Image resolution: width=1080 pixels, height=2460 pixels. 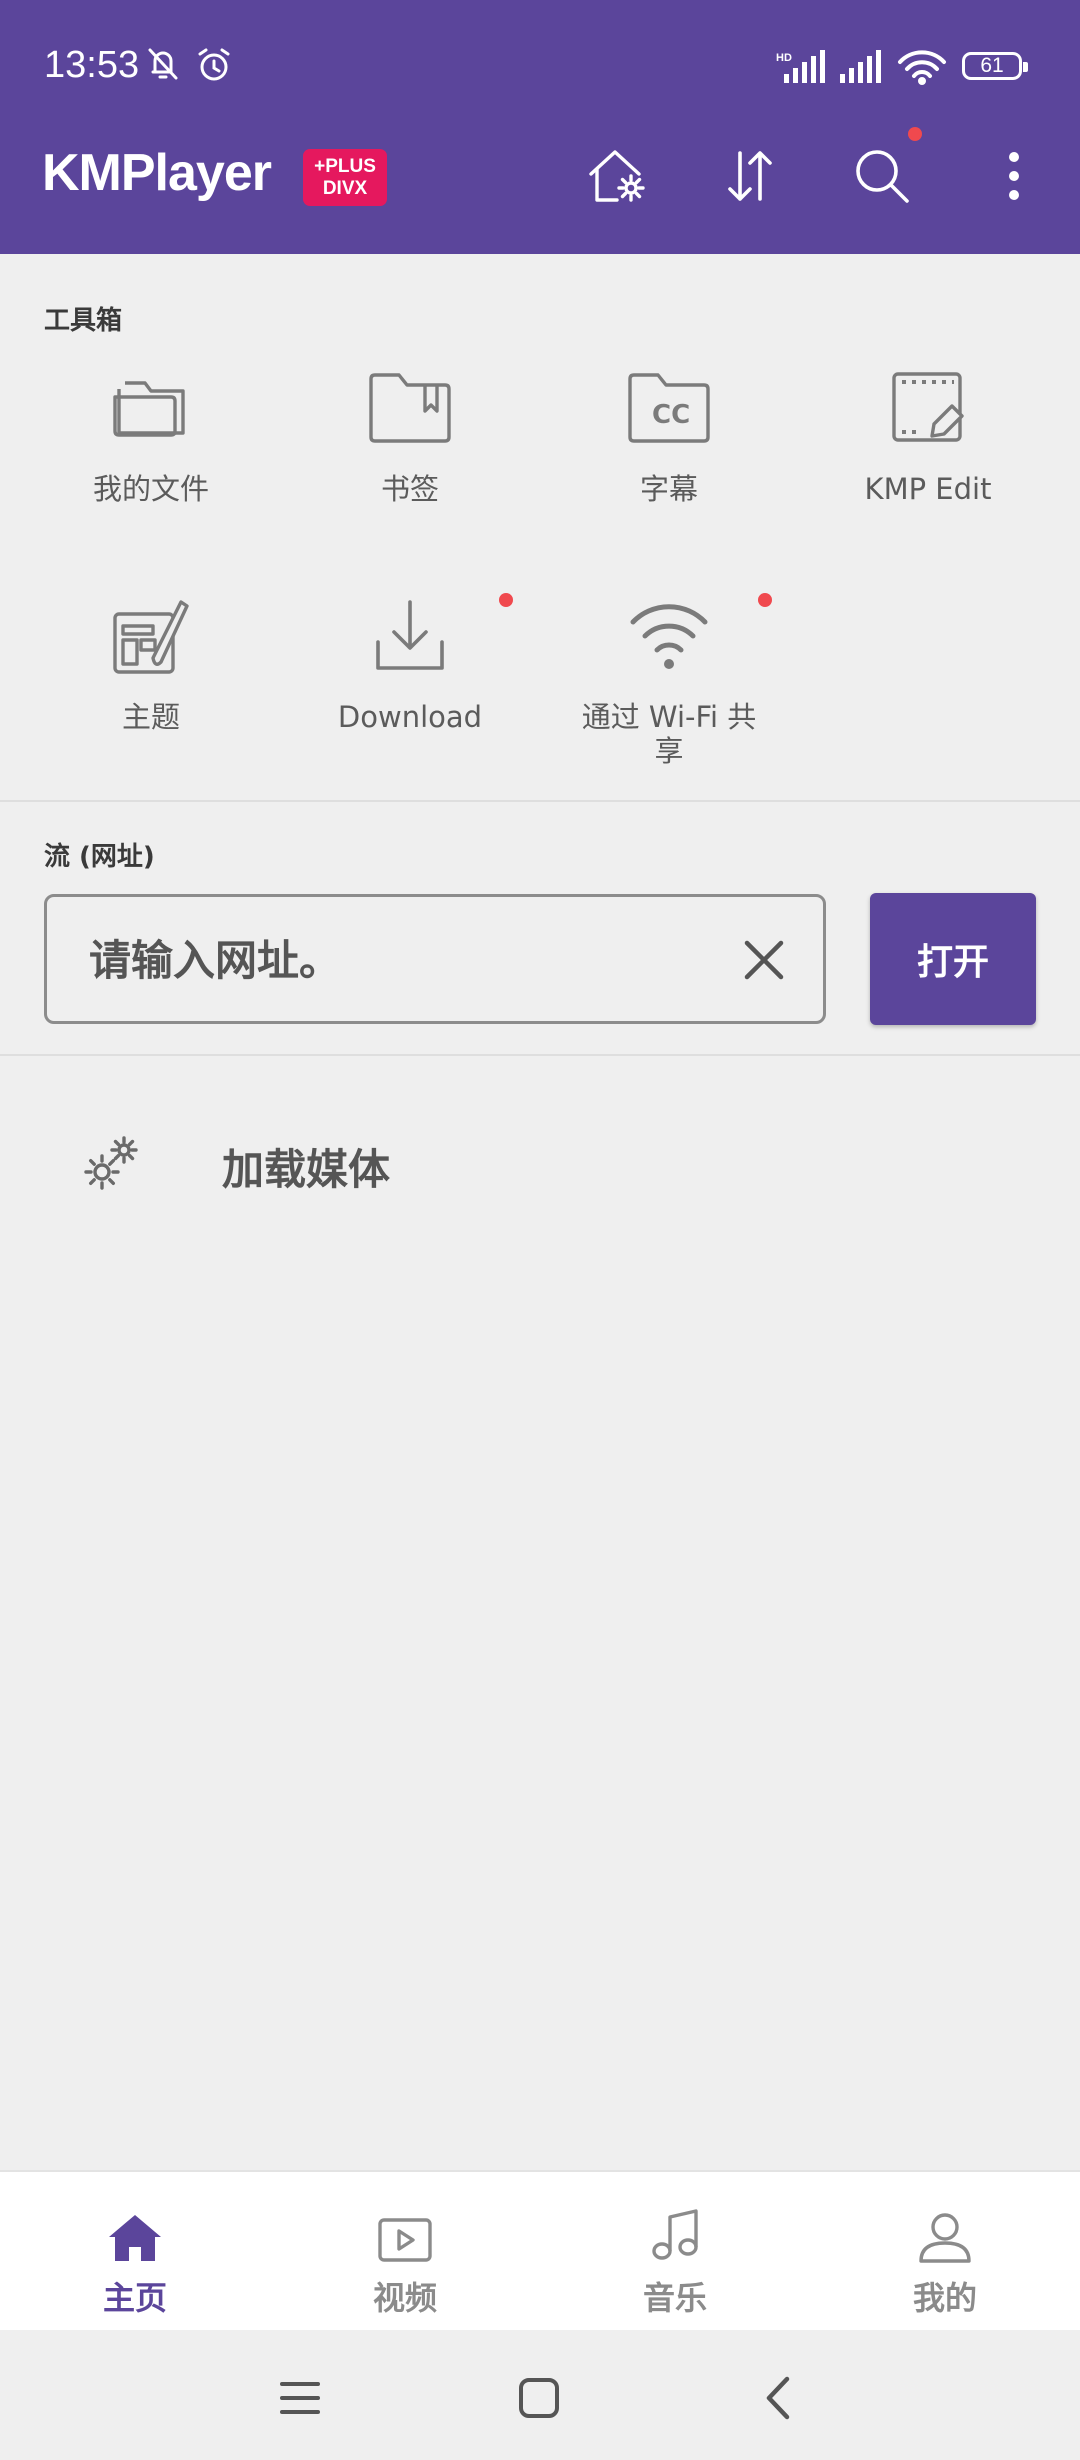 I want to click on tool-bookmark: 书签, so click(x=410, y=432).